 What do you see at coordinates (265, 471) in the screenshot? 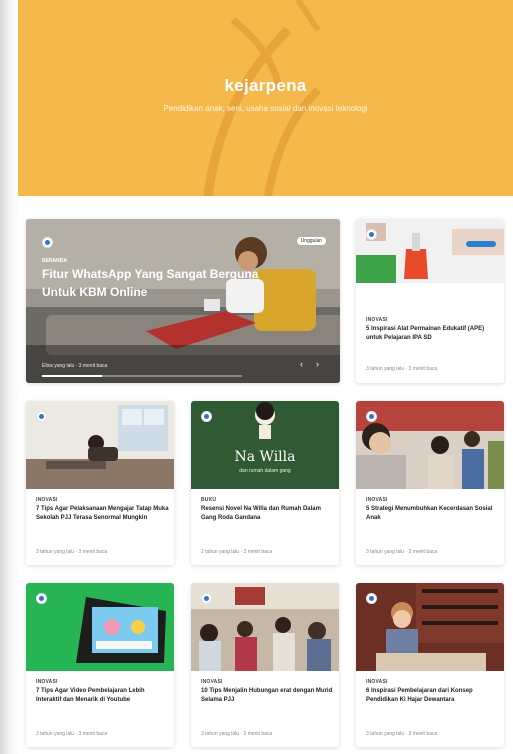
I see `book-cover-subtitle: dan rumah dalam gang` at bounding box center [265, 471].